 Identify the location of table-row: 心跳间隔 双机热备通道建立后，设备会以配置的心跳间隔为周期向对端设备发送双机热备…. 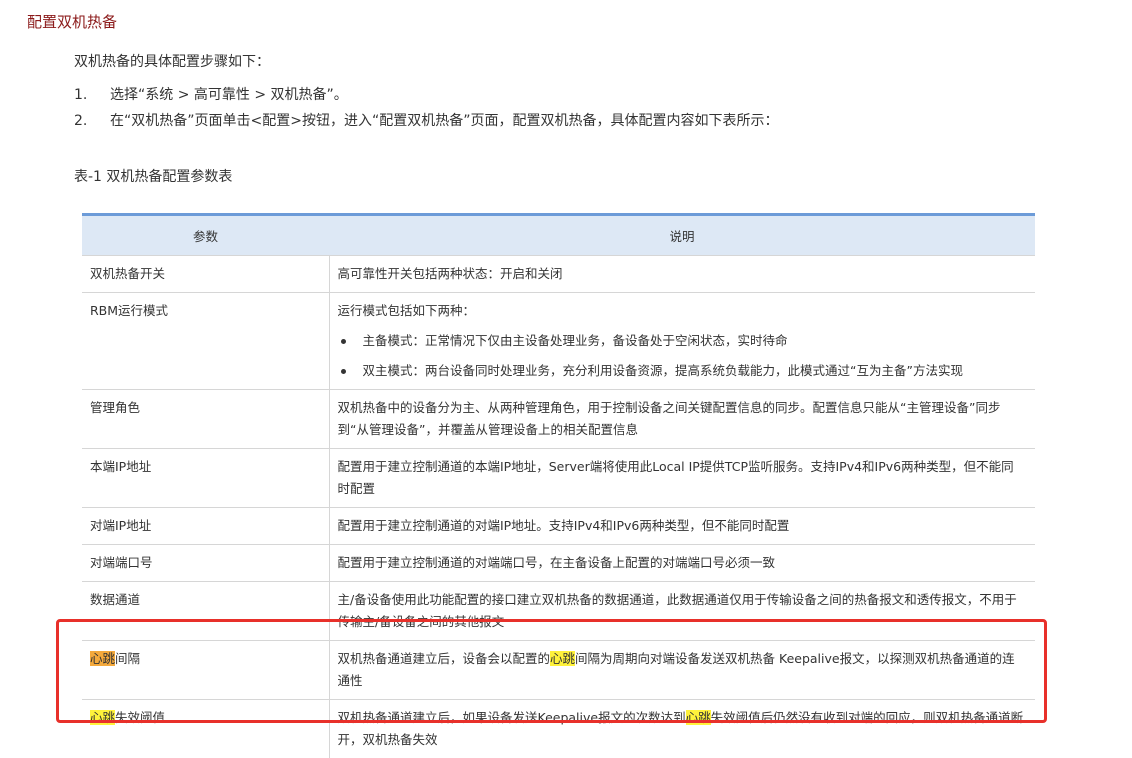
(558, 670).